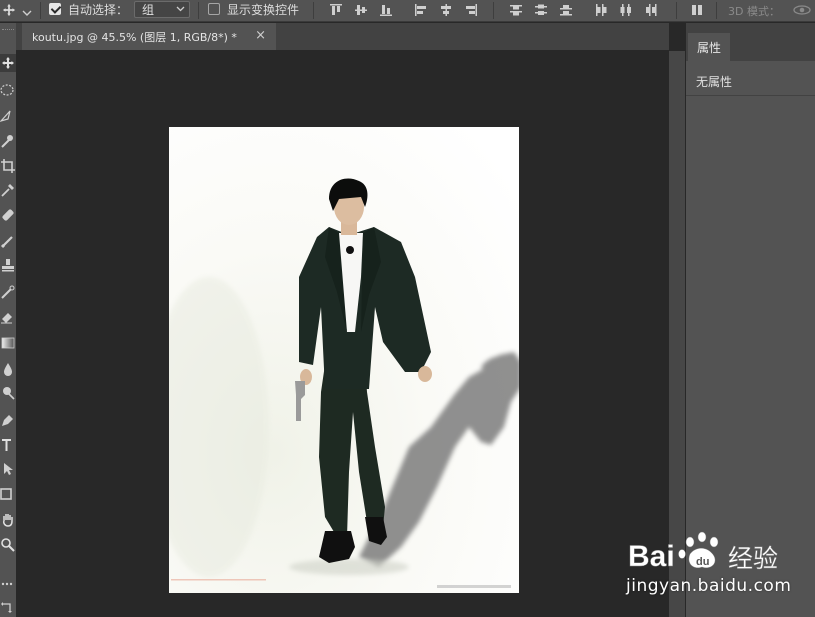 This screenshot has width=815, height=617. I want to click on eraser-tool, so click(8, 317).